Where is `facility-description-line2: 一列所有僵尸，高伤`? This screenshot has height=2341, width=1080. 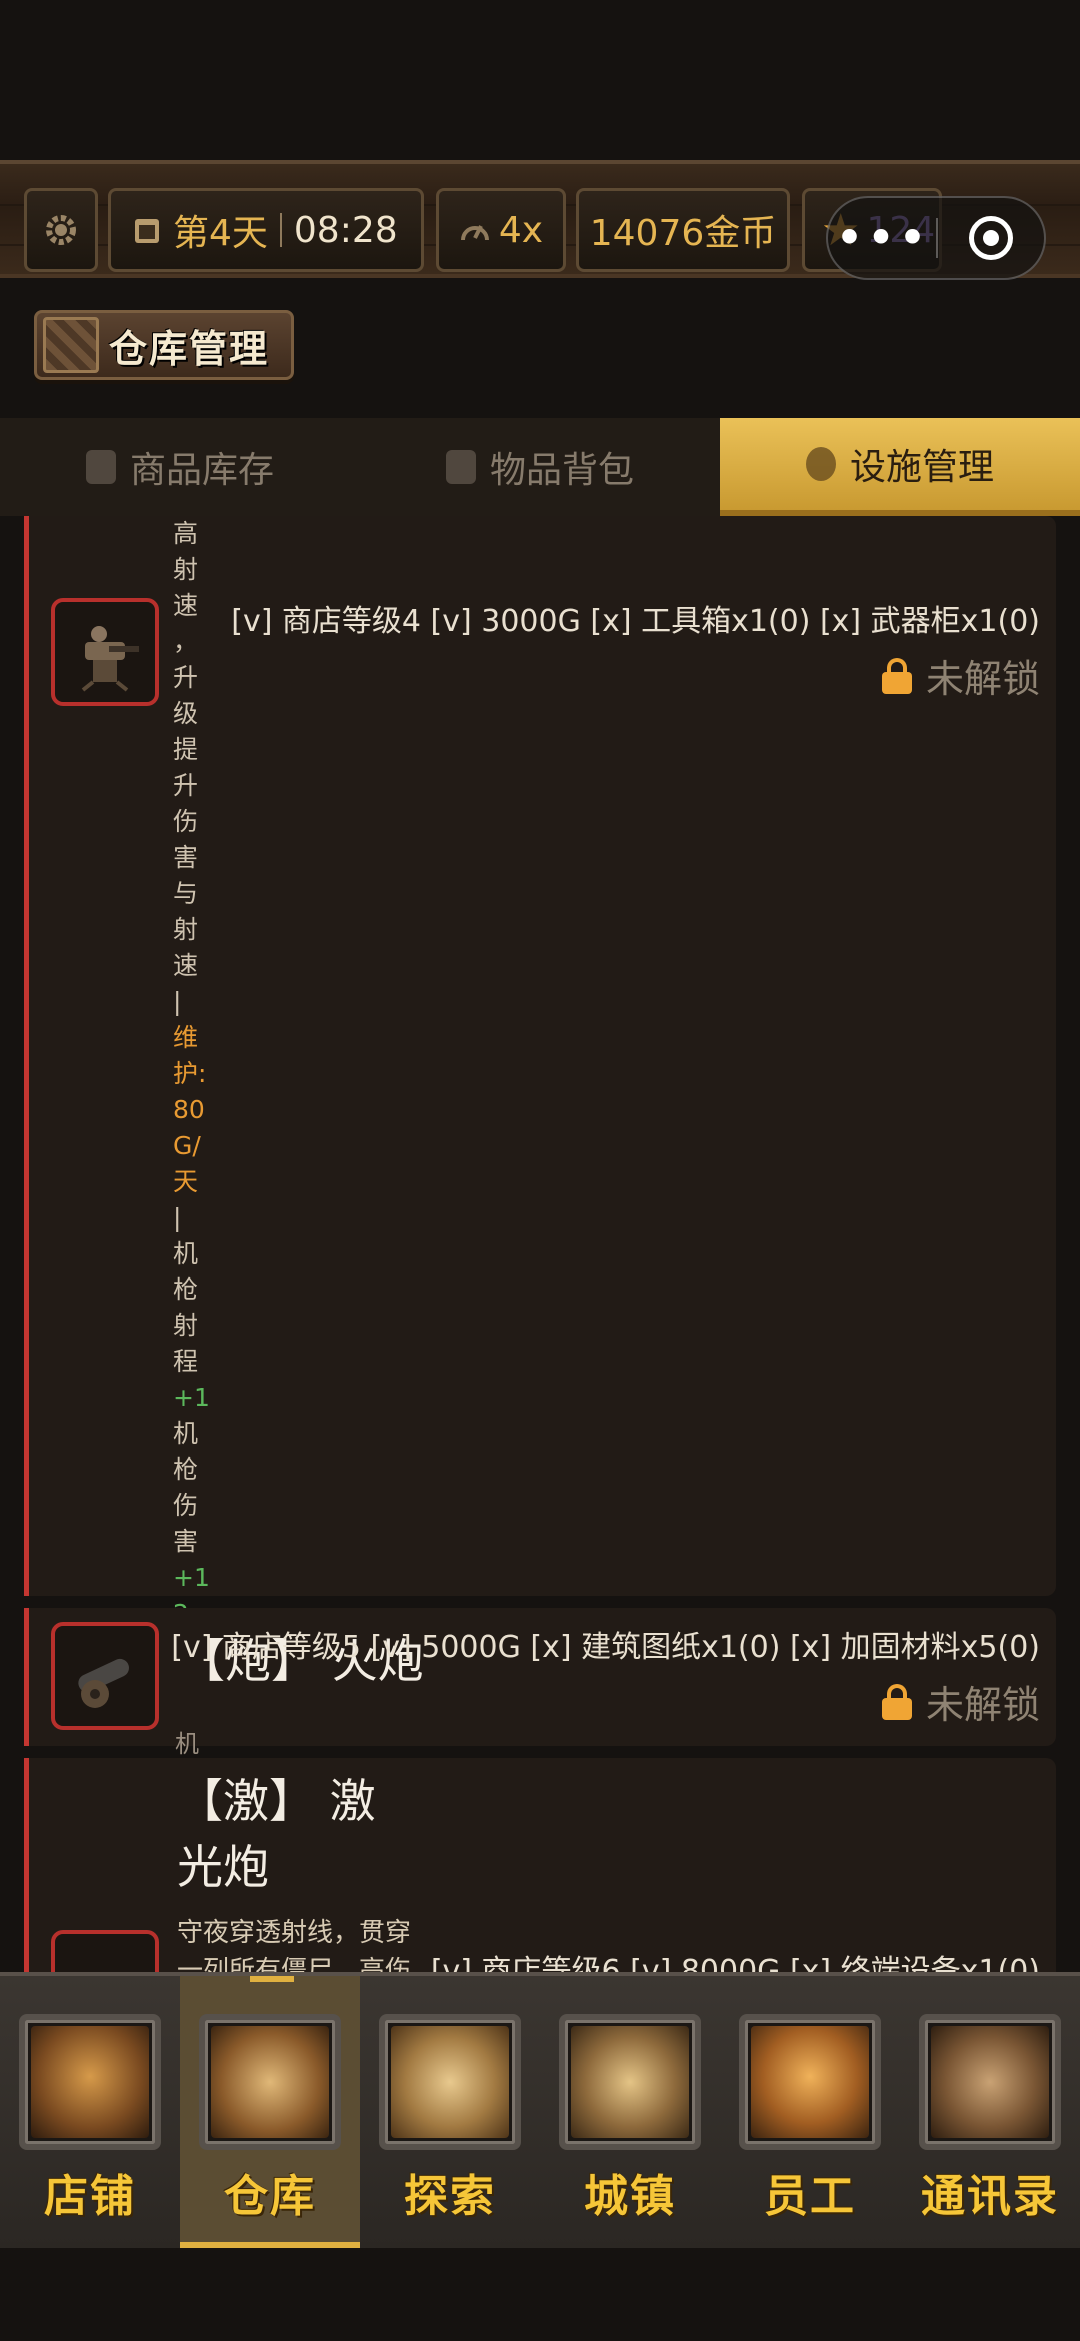
facility-description-line2: 一列所有僵尸，高伤 is located at coordinates (294, 1964).